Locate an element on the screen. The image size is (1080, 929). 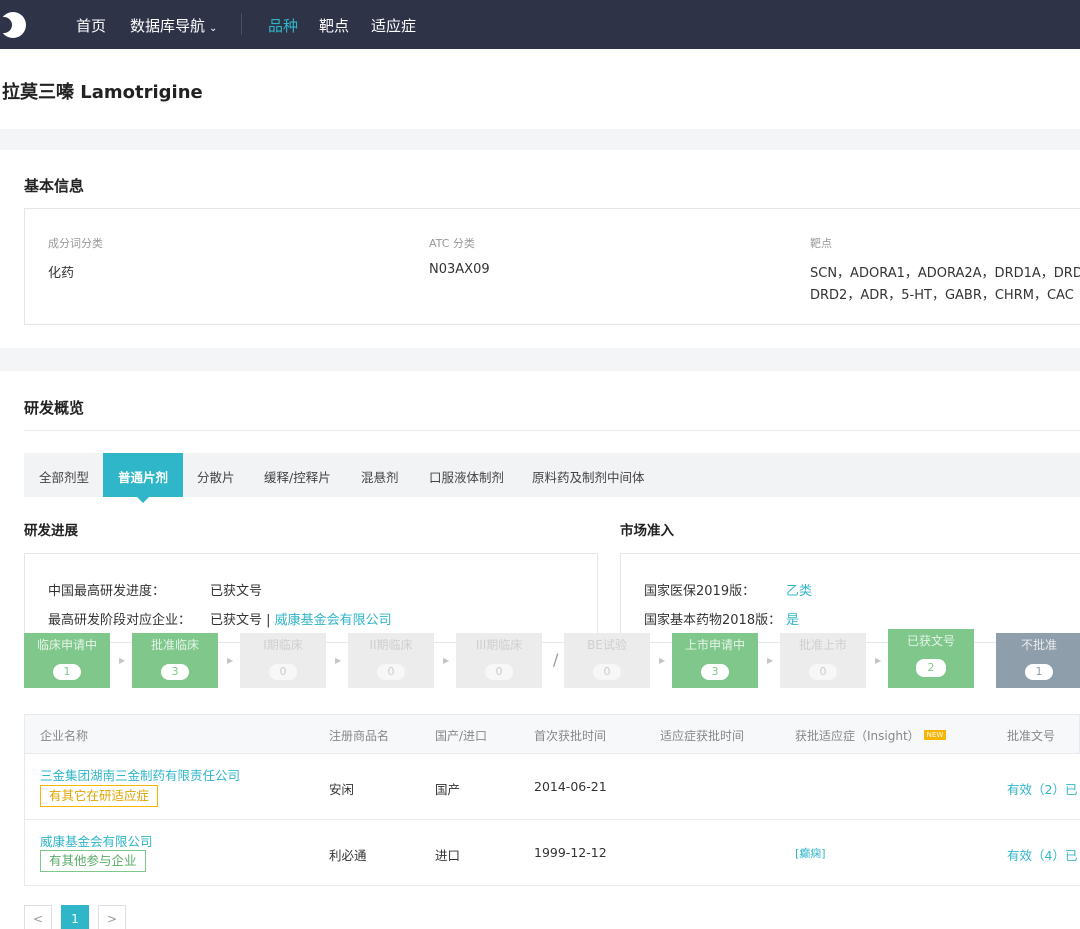
top-company-label: 最高研发阶段对应企业： is located at coordinates (120, 620).